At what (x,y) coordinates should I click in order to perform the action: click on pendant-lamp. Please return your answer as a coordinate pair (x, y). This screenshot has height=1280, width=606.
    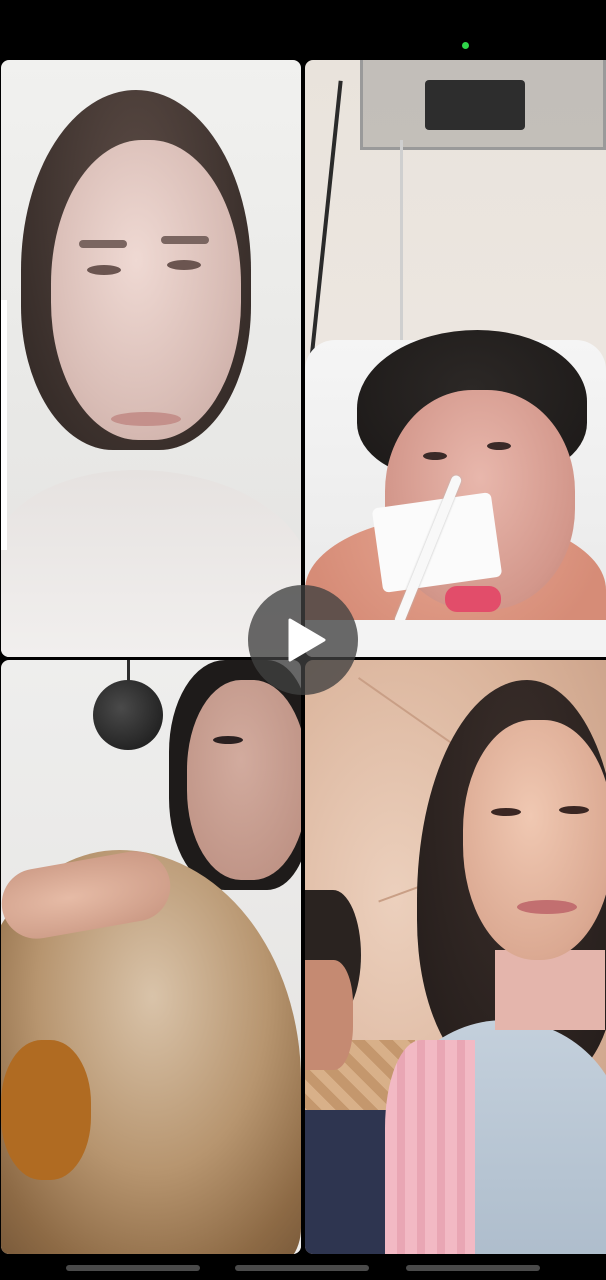
    Looking at the image, I should click on (128, 715).